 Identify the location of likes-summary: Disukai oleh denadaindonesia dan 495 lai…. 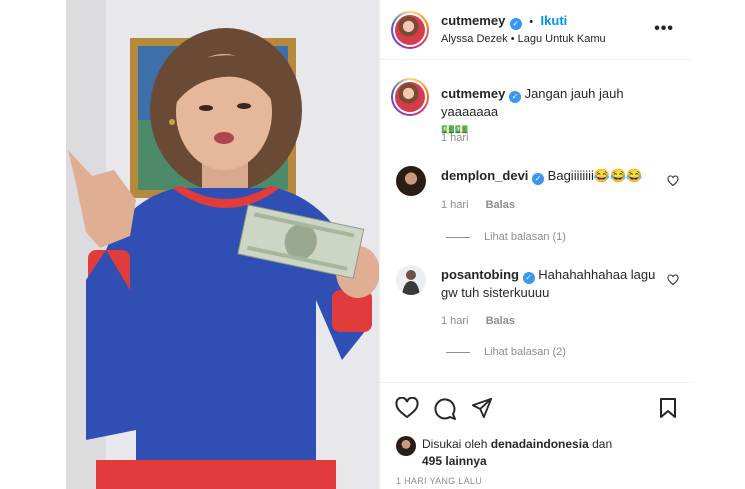
(547, 453).